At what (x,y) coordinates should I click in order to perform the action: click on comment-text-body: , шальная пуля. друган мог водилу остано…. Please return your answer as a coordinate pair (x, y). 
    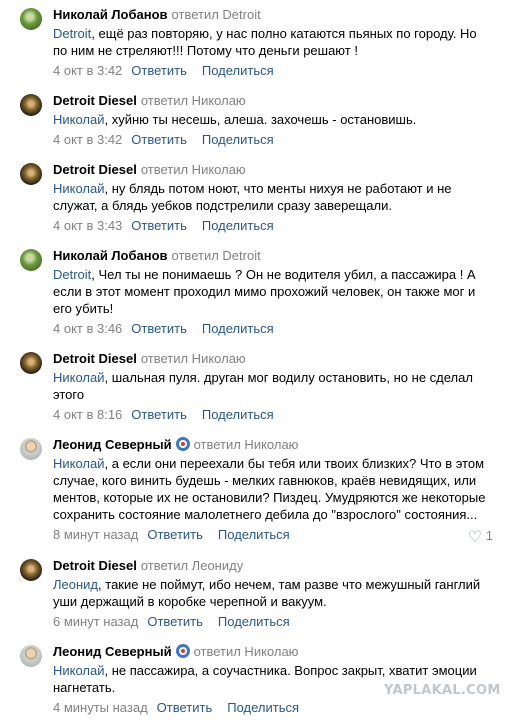
    Looking at the image, I should click on (263, 386).